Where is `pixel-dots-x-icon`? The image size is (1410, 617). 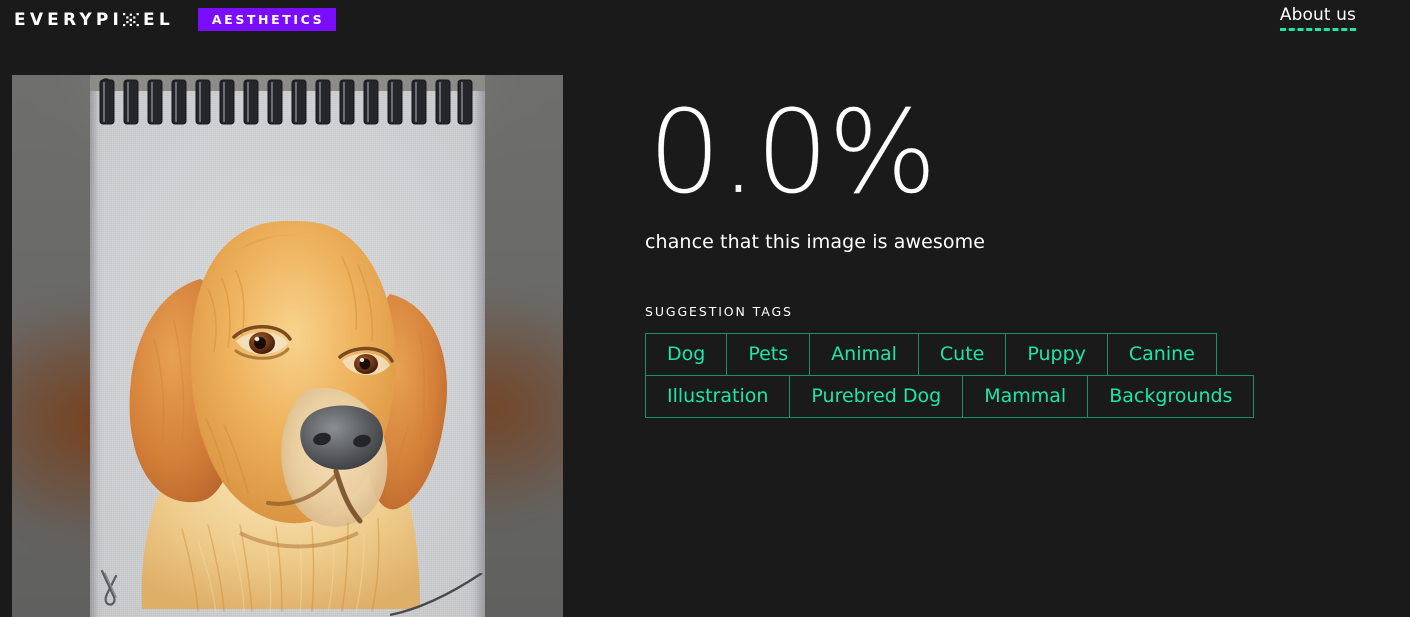 pixel-dots-x-icon is located at coordinates (131, 20).